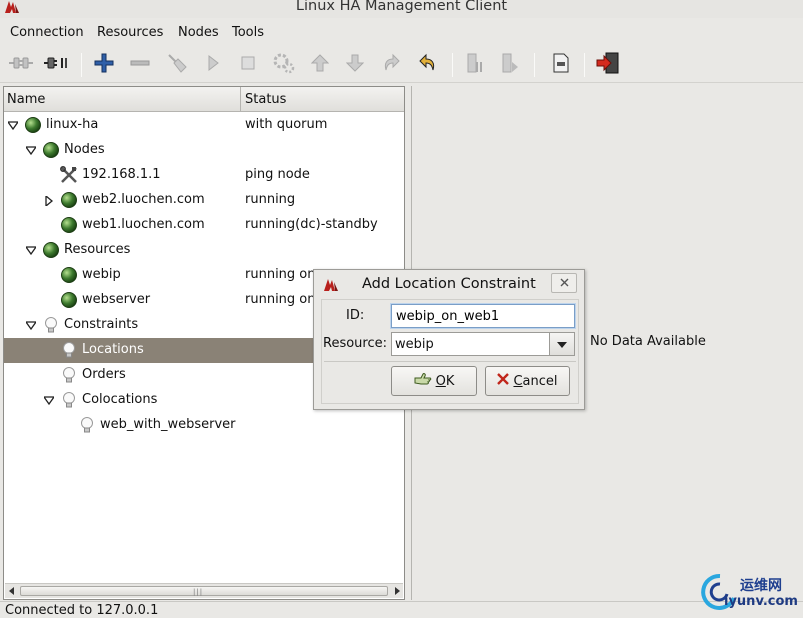 The image size is (803, 618). What do you see at coordinates (401, 7) in the screenshot?
I see `window-title: Linux HA Management Client` at bounding box center [401, 7].